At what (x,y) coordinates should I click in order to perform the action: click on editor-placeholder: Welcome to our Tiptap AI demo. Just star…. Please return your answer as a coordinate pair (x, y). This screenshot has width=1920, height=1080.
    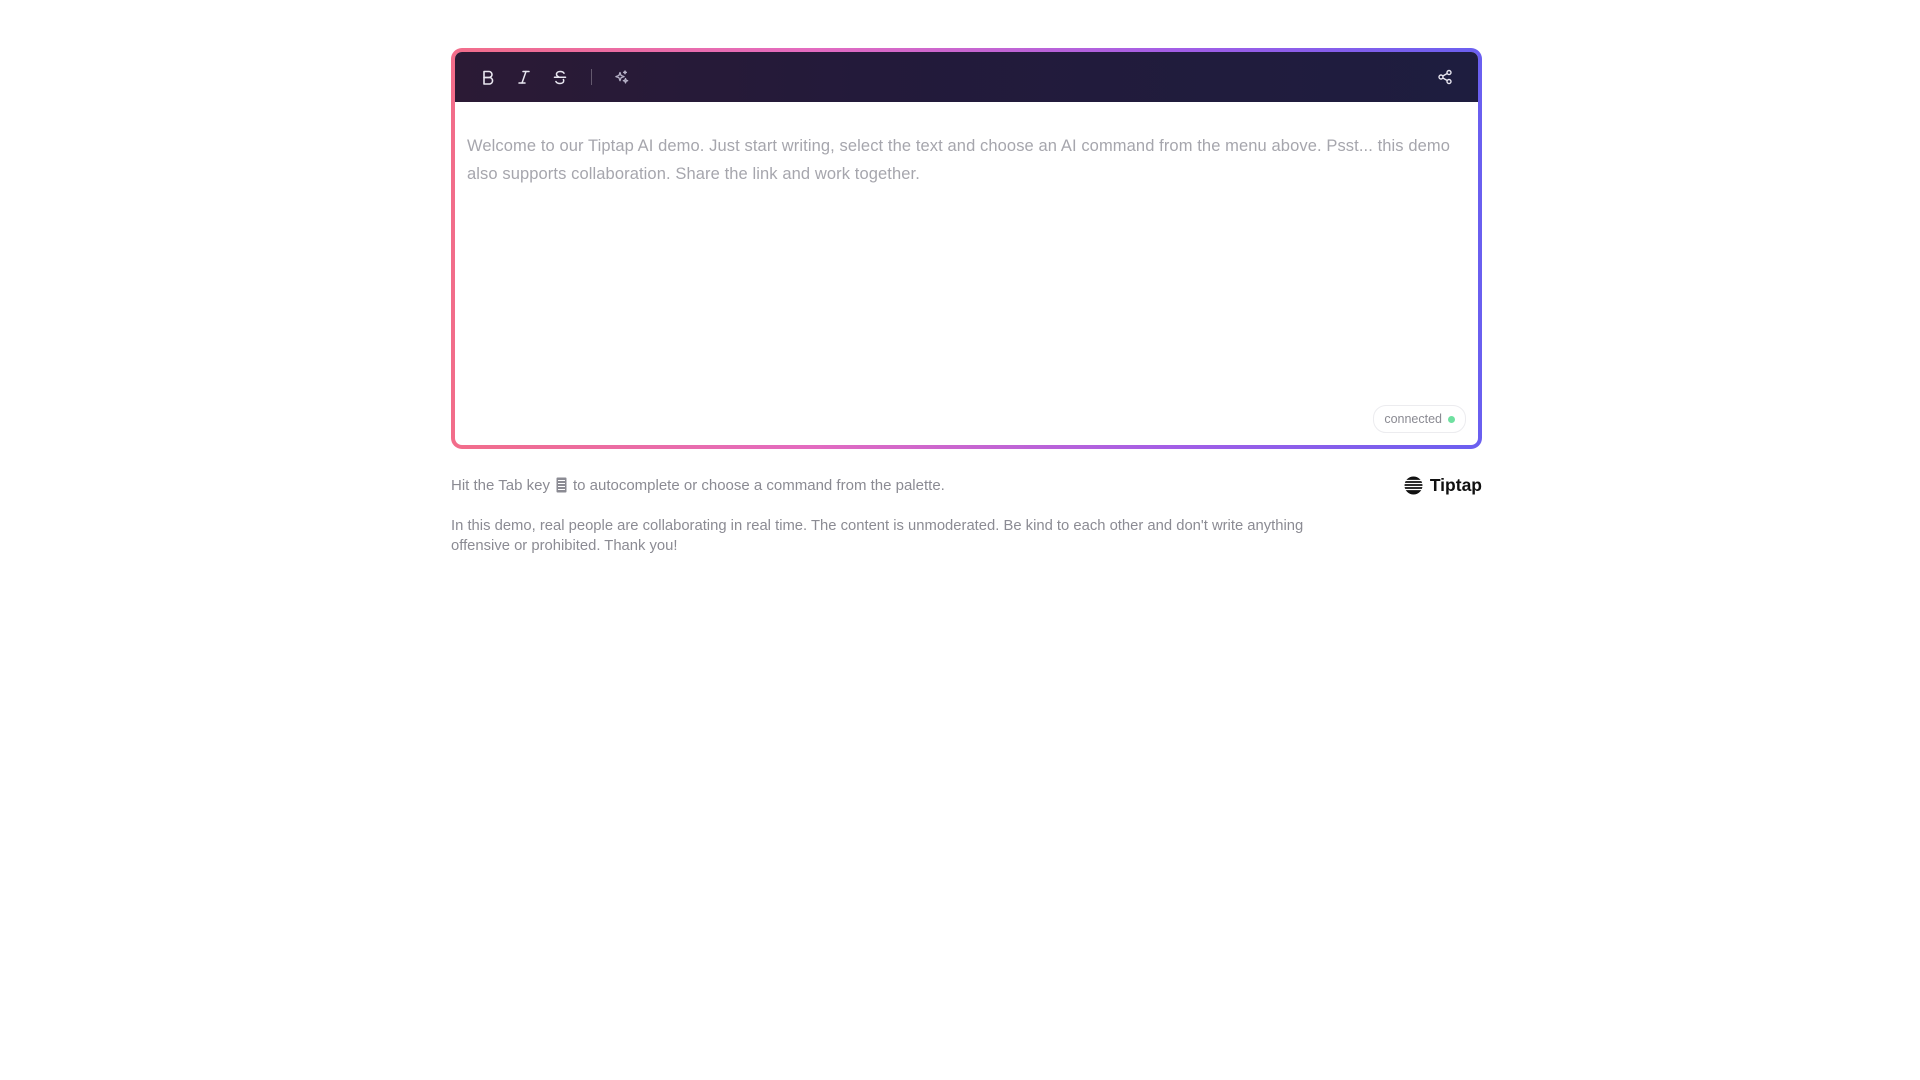
    Looking at the image, I should click on (959, 160).